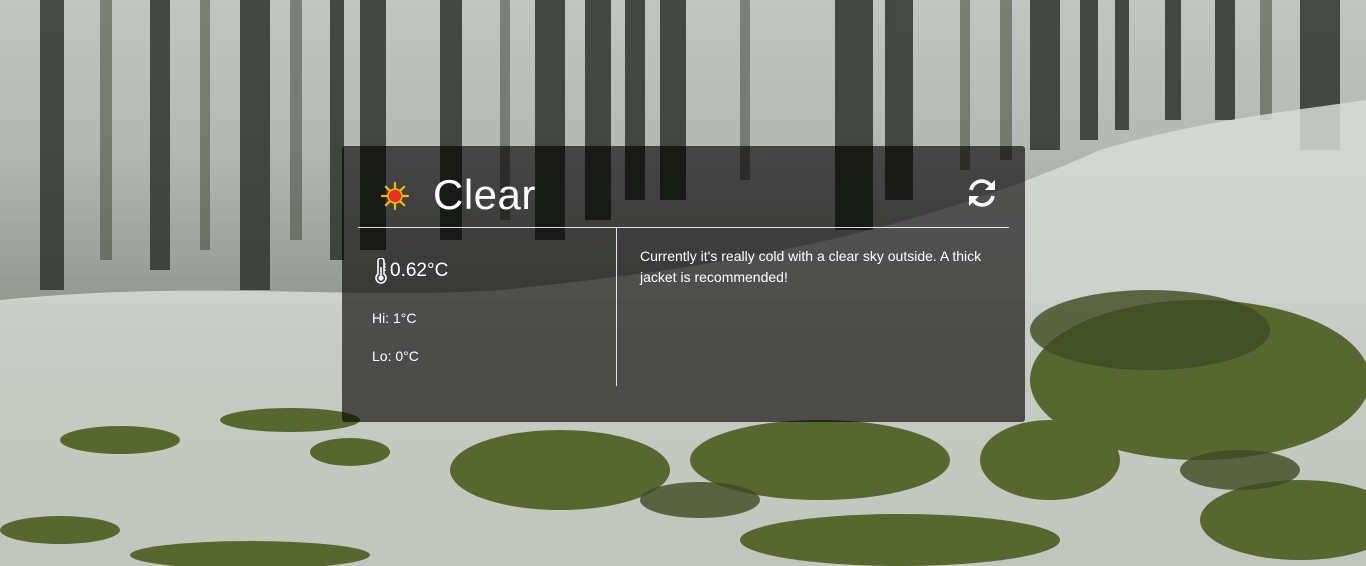 The image size is (1366, 566). I want to click on temperature-row: 0.62°C, so click(410, 271).